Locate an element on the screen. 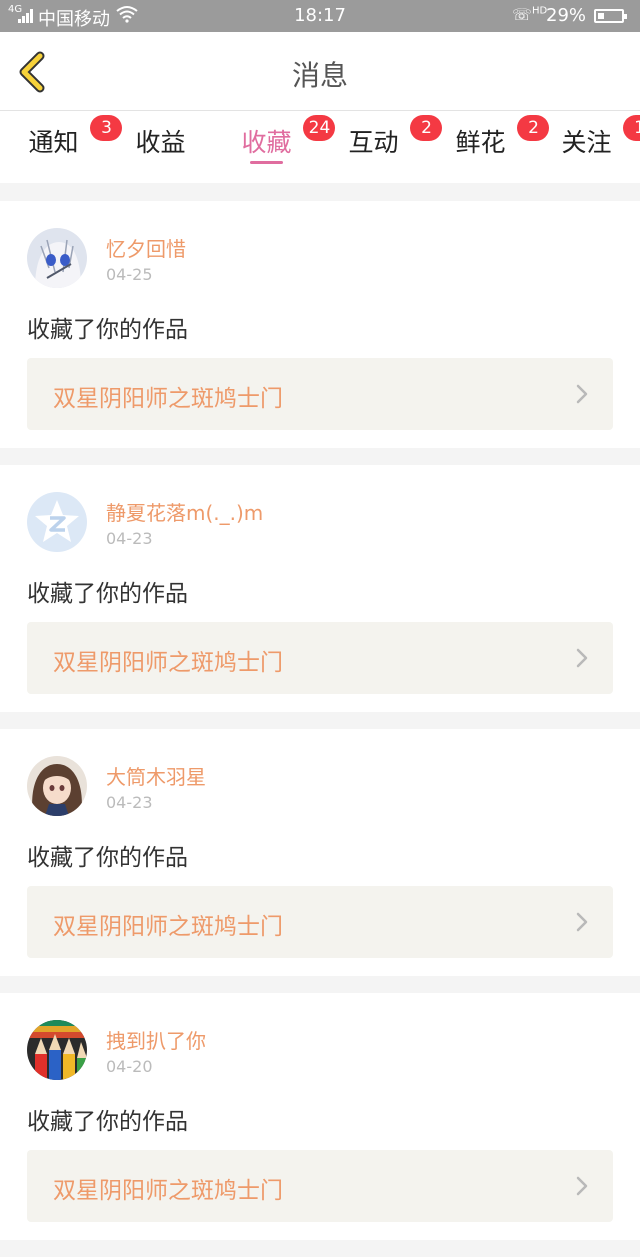 The image size is (640, 1257). colored-pencils-avatar-icon is located at coordinates (57, 1050).